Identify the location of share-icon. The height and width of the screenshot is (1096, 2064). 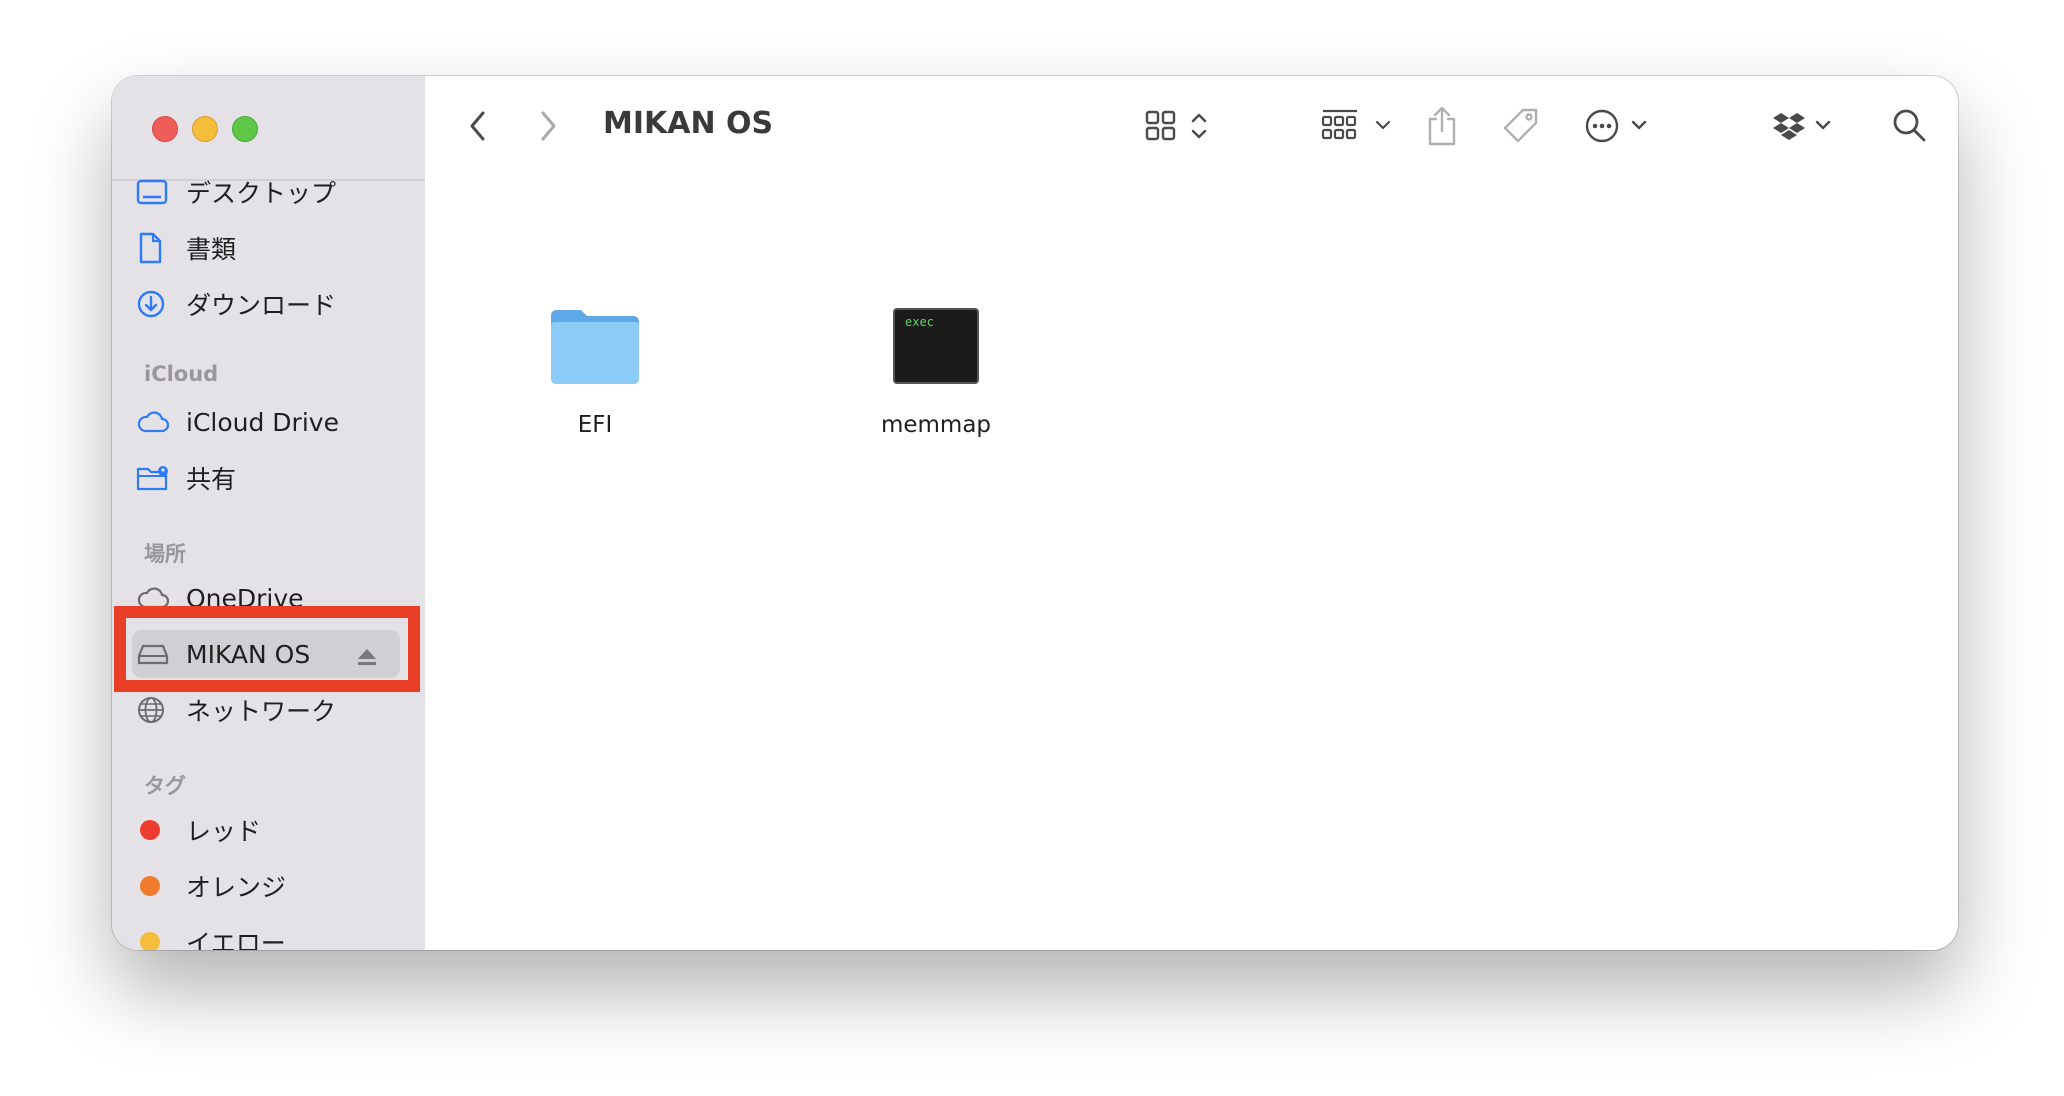
(1442, 126).